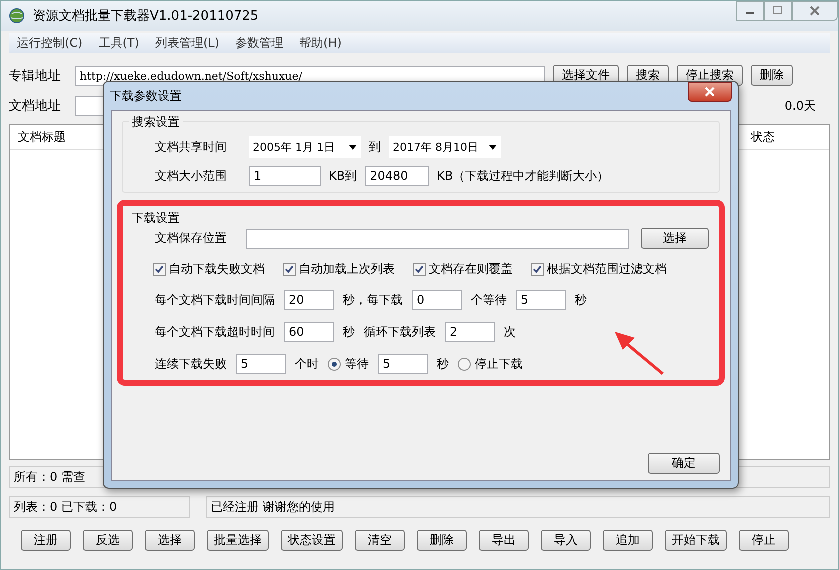  Describe the element at coordinates (373, 300) in the screenshot. I see `field-label: 秒，每下载` at that location.